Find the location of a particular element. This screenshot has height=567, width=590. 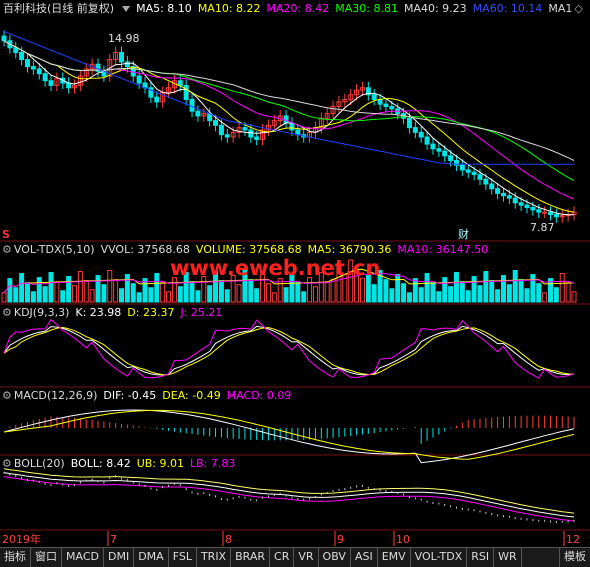

low-price-label: 7.87 is located at coordinates (542, 227).